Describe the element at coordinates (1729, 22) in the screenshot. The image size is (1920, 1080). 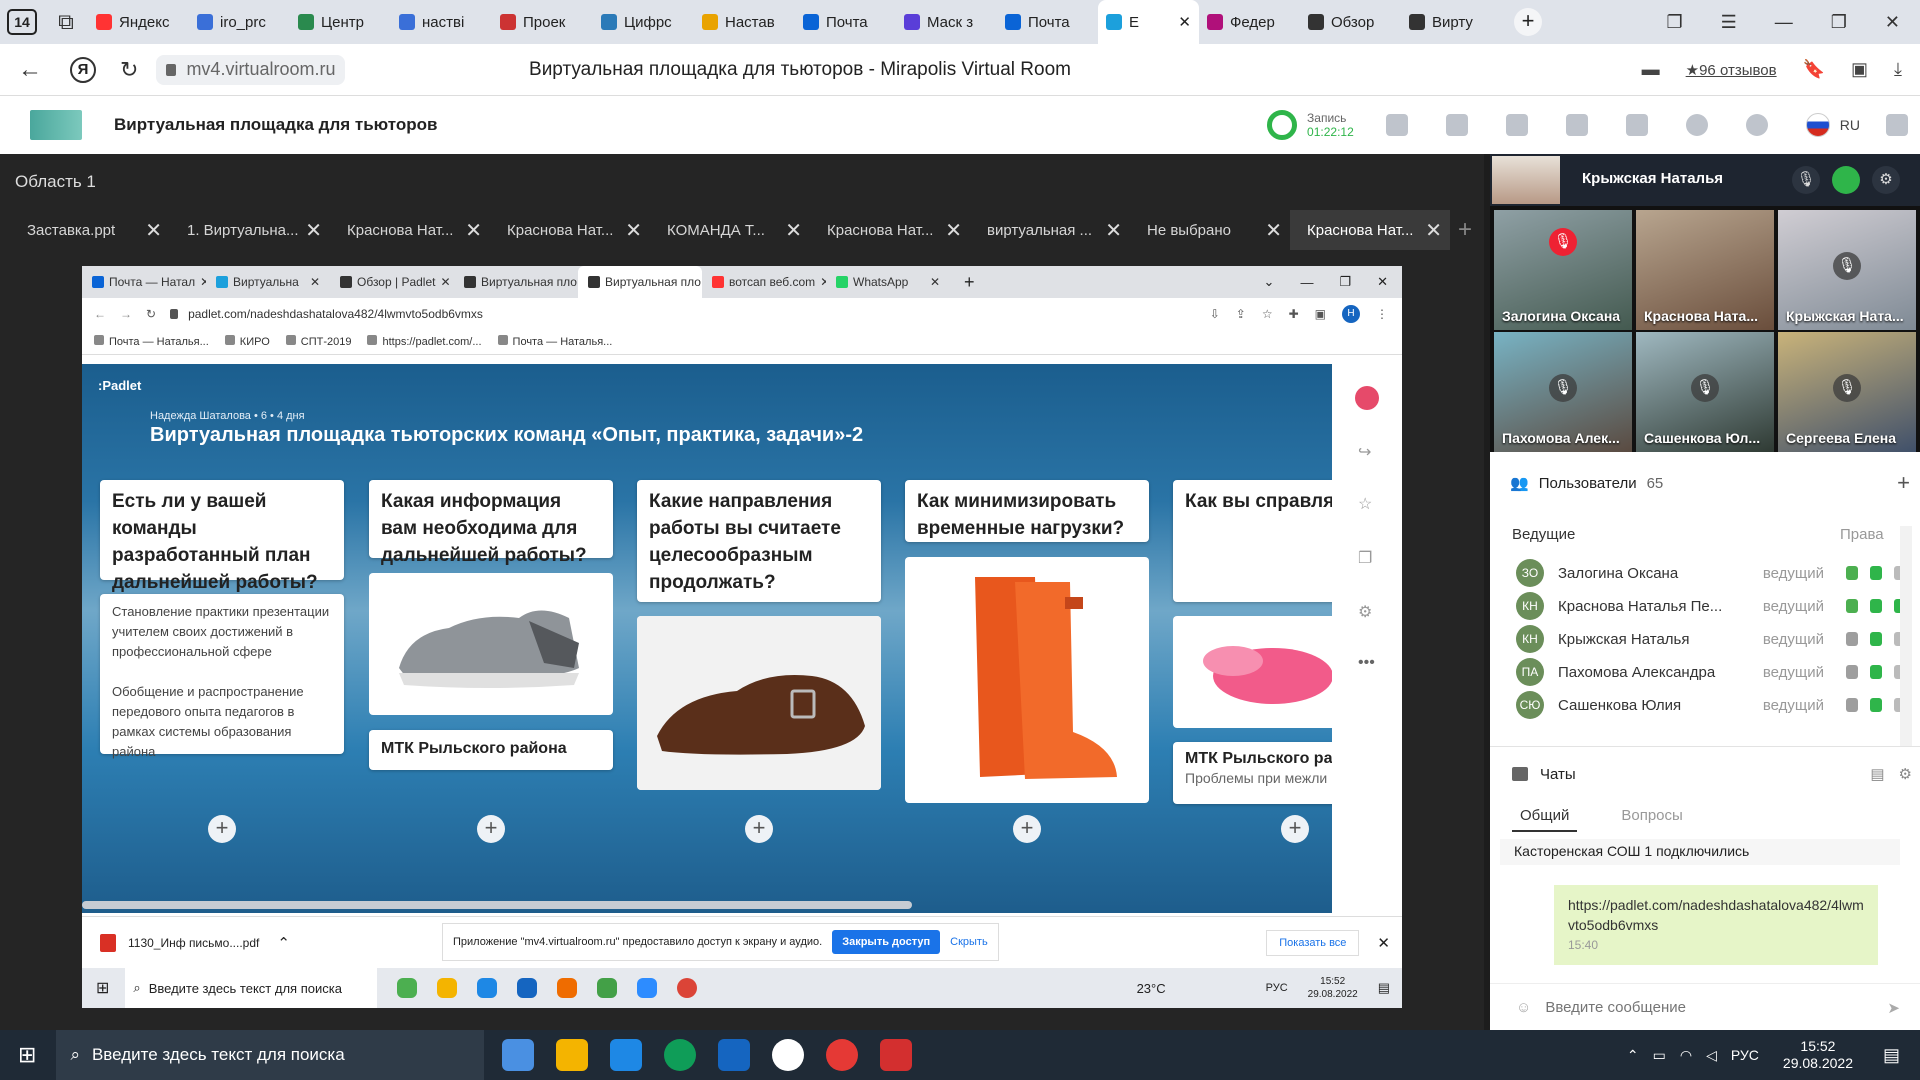
I see `tab-menu-icon: ☰` at that location.